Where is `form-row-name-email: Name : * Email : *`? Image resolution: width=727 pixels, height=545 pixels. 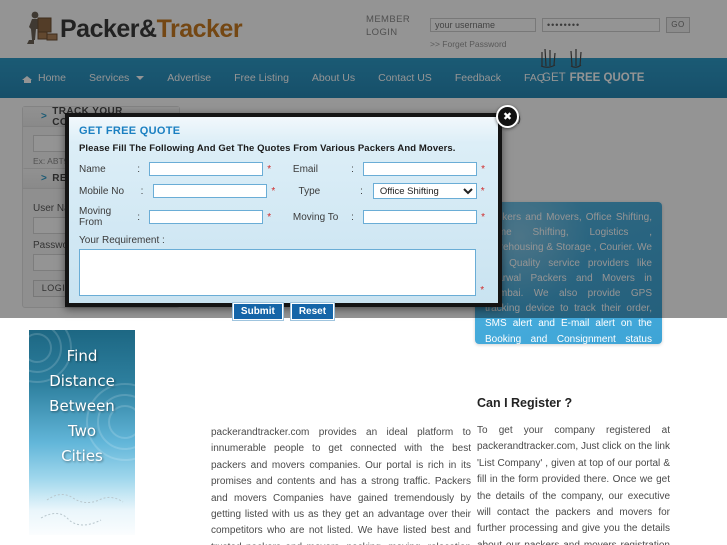
form-row-name-email: Name : * Email : * is located at coordinates (283, 169).